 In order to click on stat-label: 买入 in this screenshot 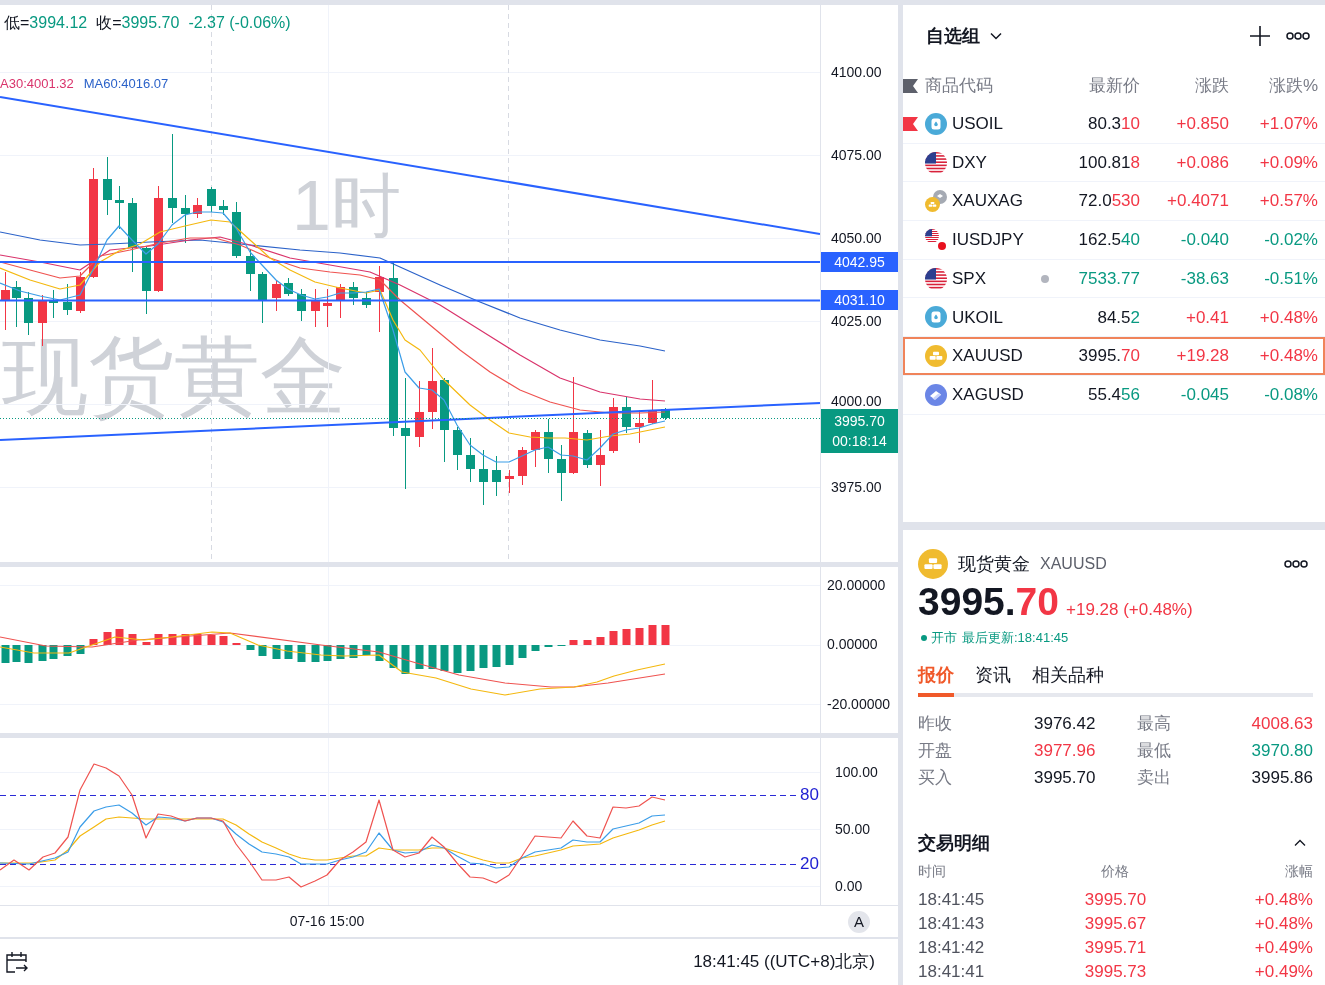, I will do `click(935, 777)`.